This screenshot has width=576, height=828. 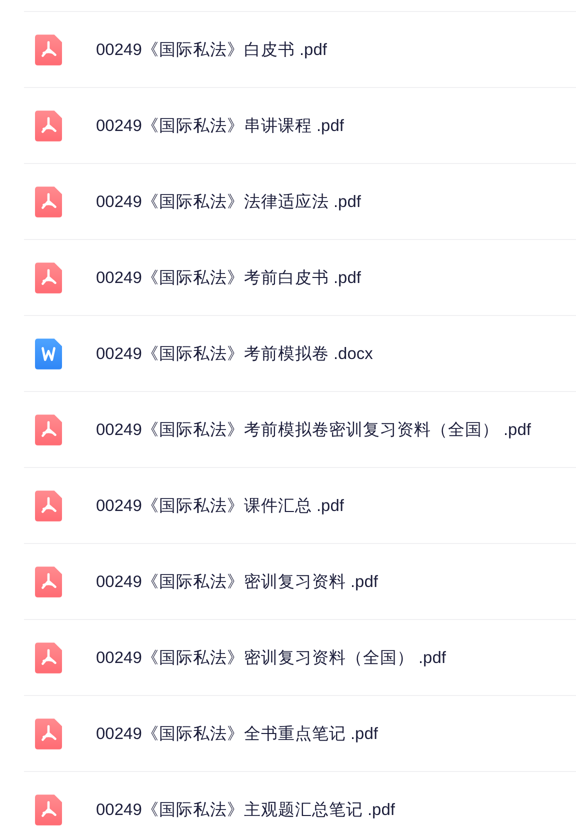 I want to click on file-row: 00249《国际私法》法律适应法 .pdf, so click(x=300, y=201).